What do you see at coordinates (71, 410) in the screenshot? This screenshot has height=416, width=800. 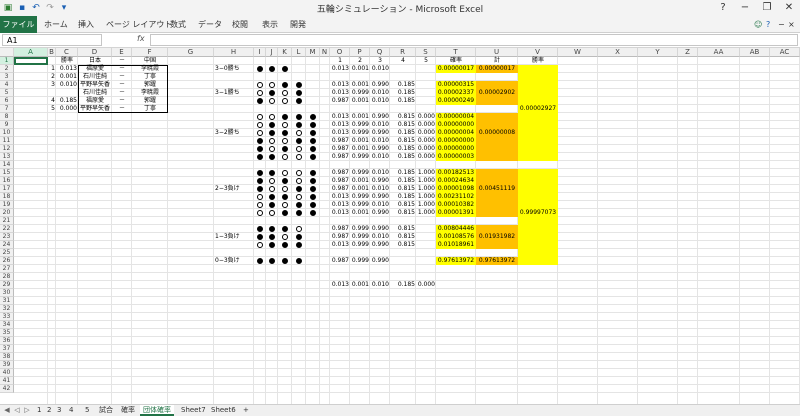 I see `sheet-tab: 4` at bounding box center [71, 410].